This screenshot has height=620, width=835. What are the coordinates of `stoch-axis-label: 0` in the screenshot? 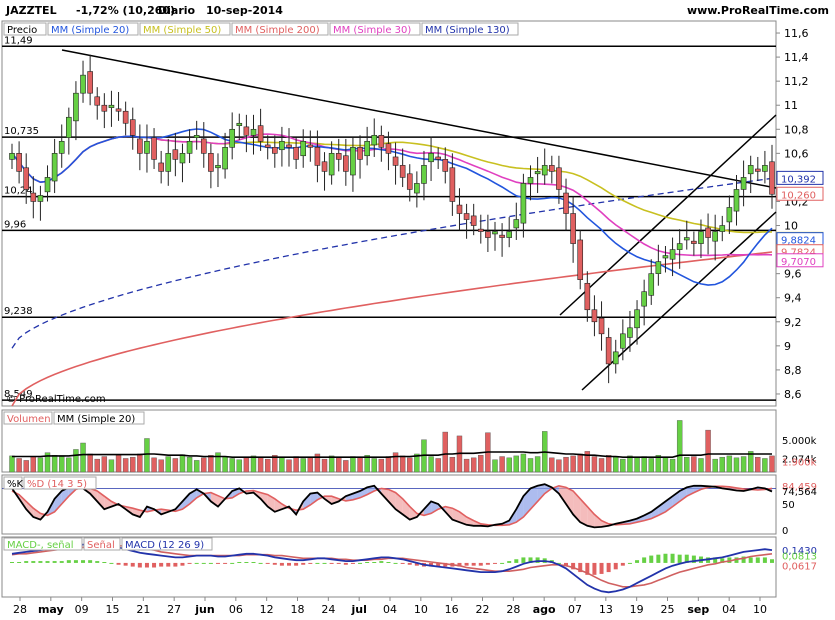 It's located at (785, 531).